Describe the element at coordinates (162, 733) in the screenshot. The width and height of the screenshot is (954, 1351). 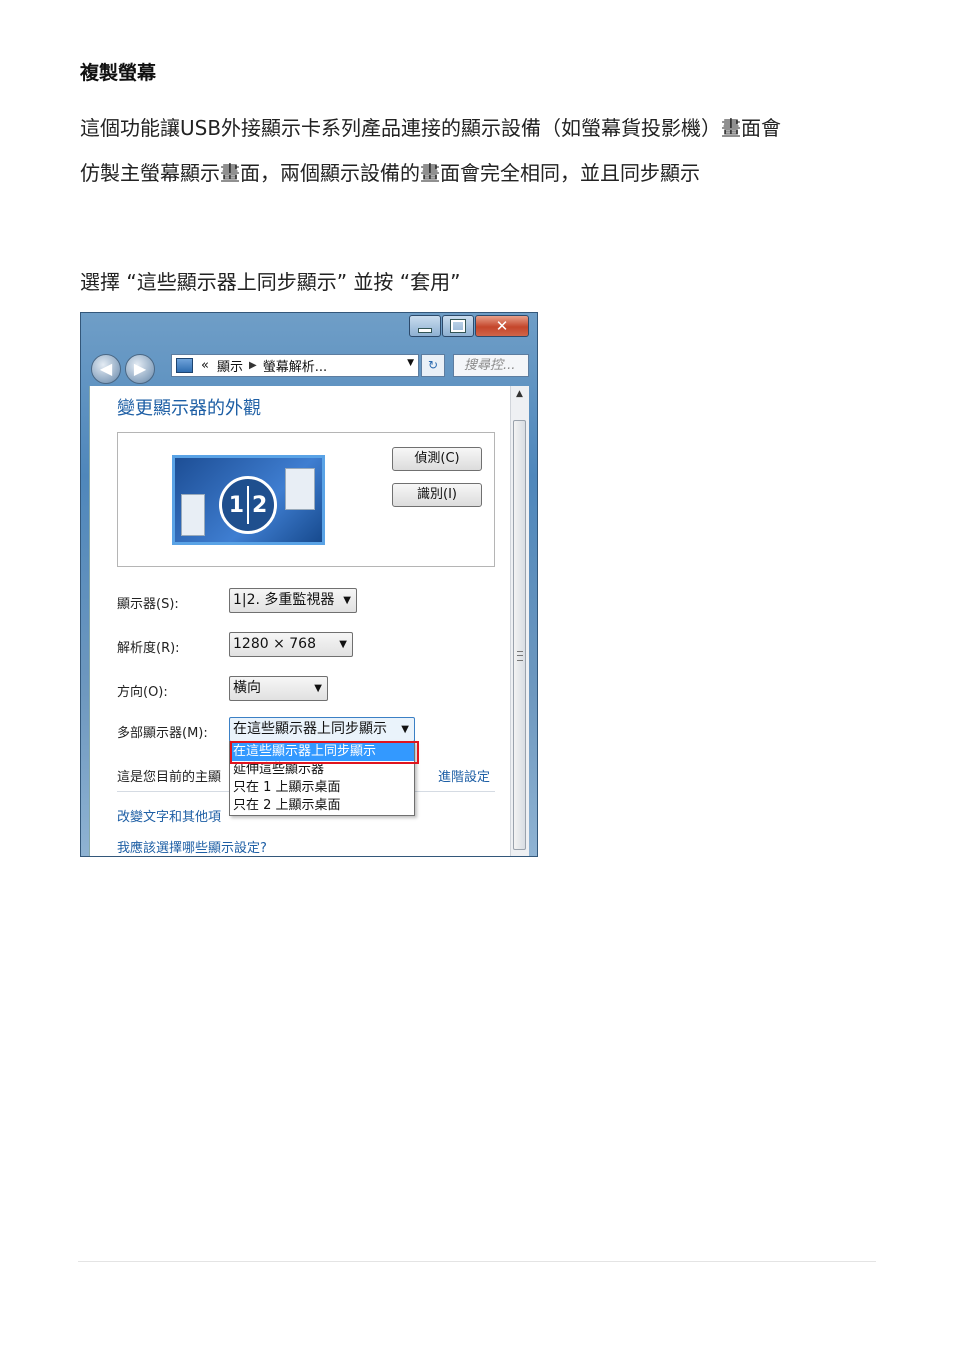
I see `multiple-displays-label: 多部顯示器(M):` at that location.